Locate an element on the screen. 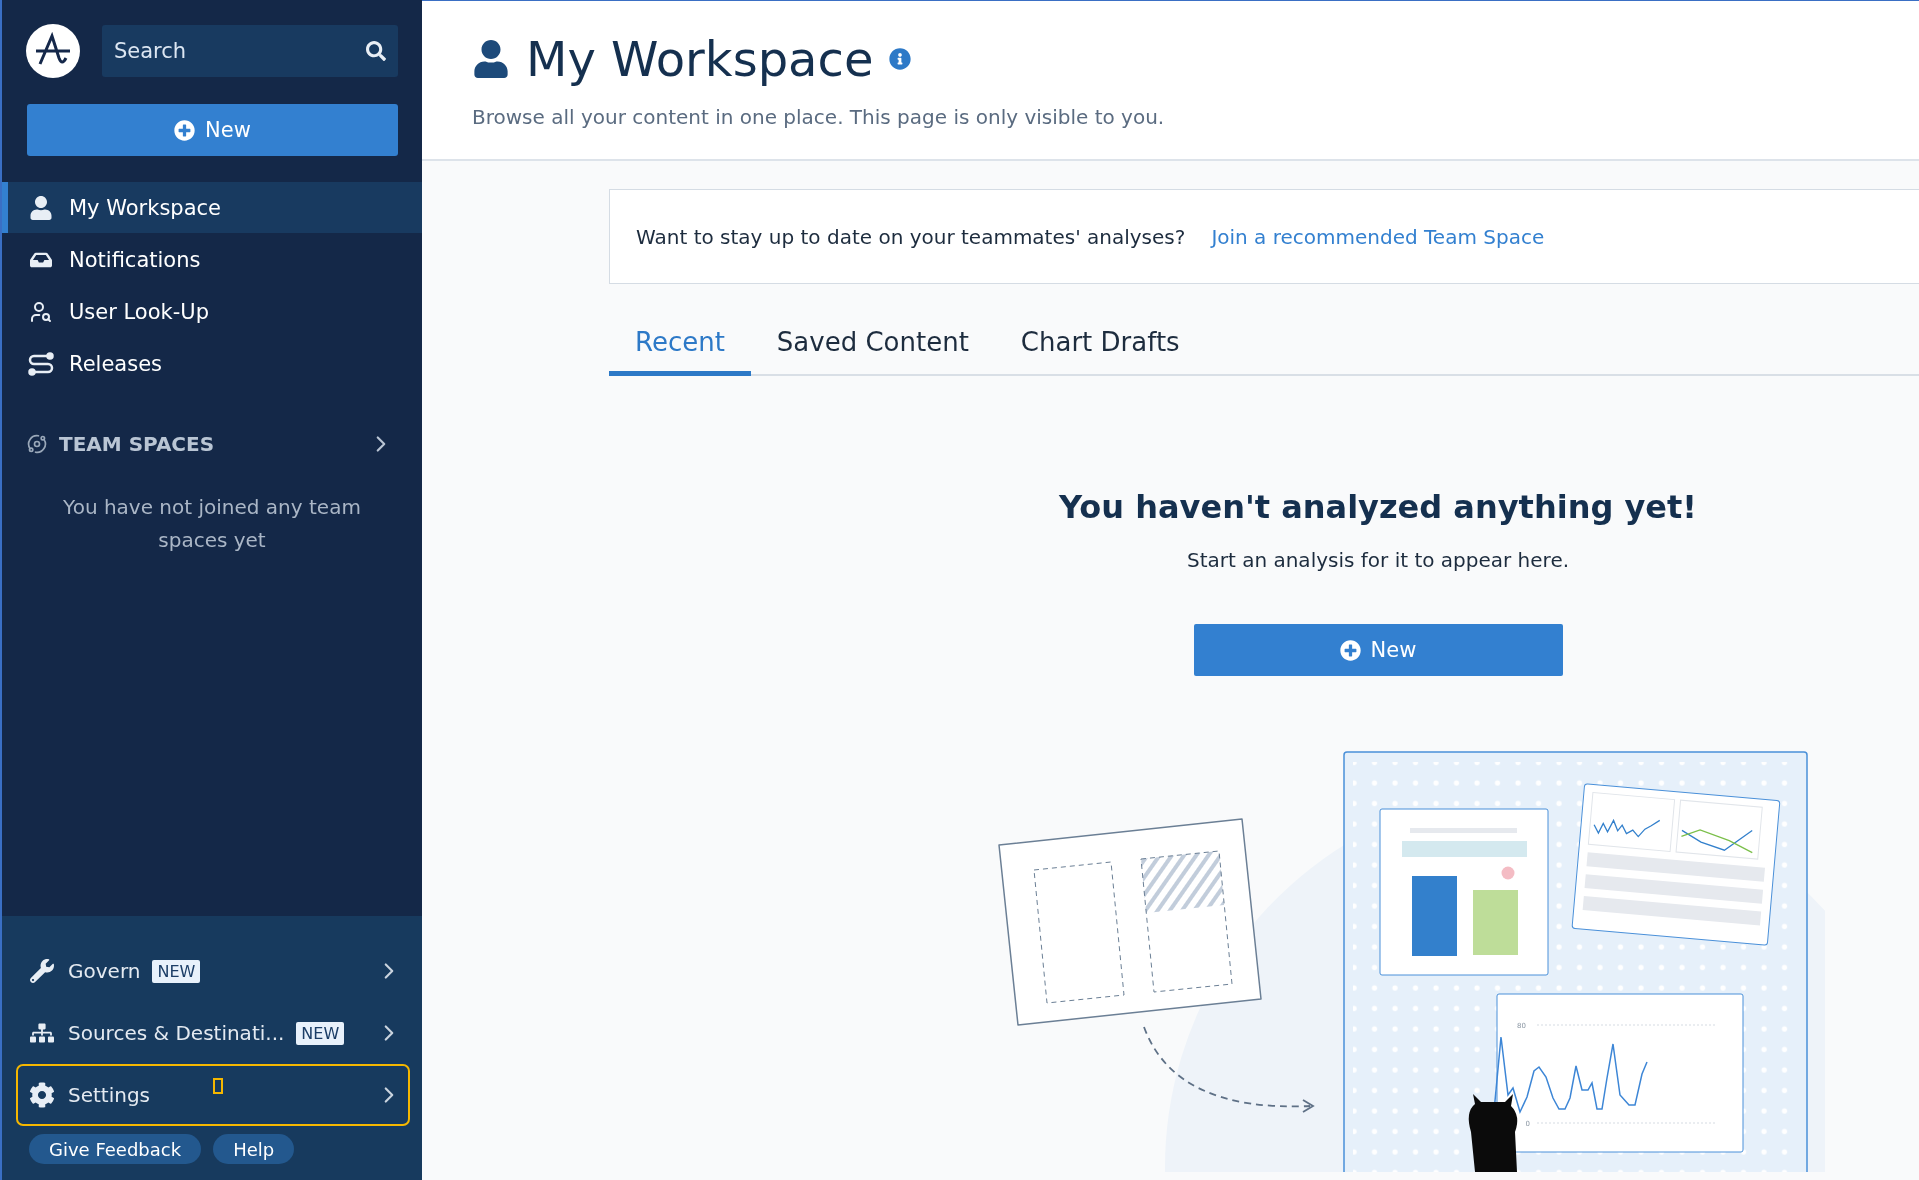  info-icon is located at coordinates (900, 59).